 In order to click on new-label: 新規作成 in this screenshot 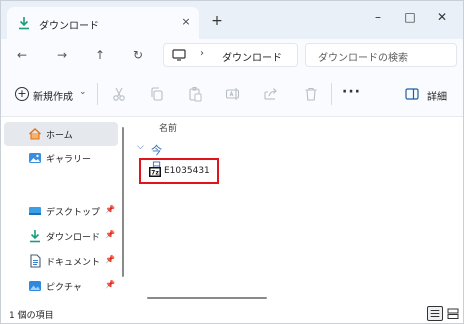, I will do `click(53, 97)`.